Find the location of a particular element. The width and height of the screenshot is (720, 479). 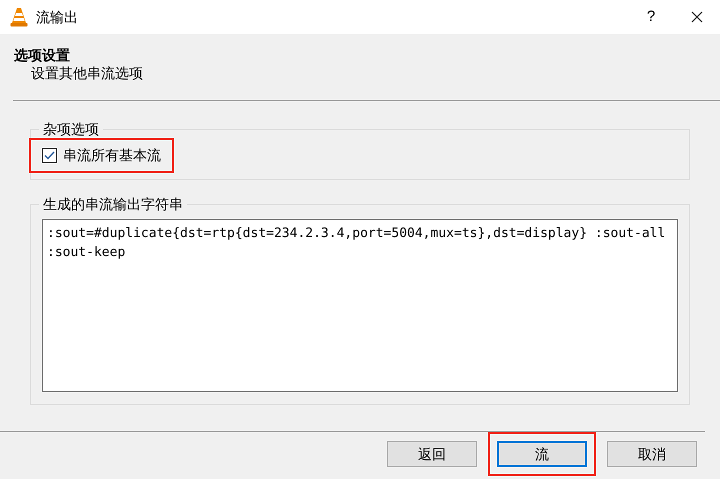

group-title: 生成的串流输出字符串 is located at coordinates (113, 204).